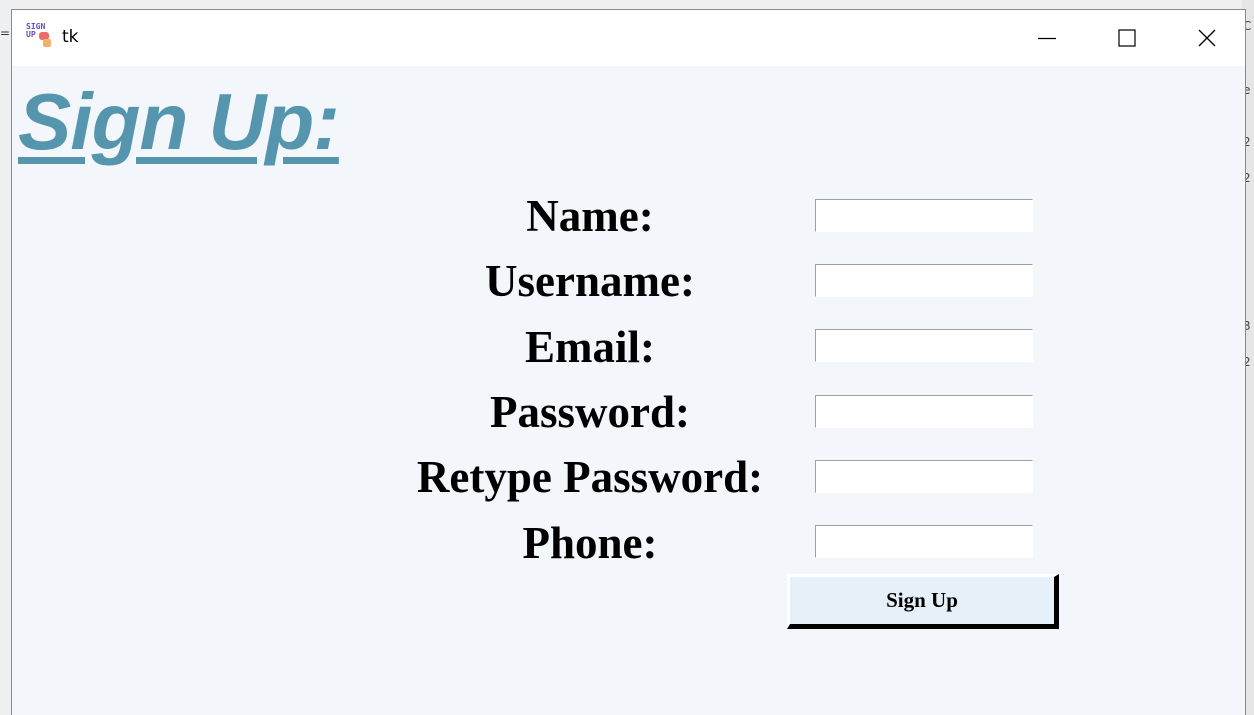 This screenshot has height=715, width=1254. What do you see at coordinates (5, 33) in the screenshot?
I see `background-text: =` at bounding box center [5, 33].